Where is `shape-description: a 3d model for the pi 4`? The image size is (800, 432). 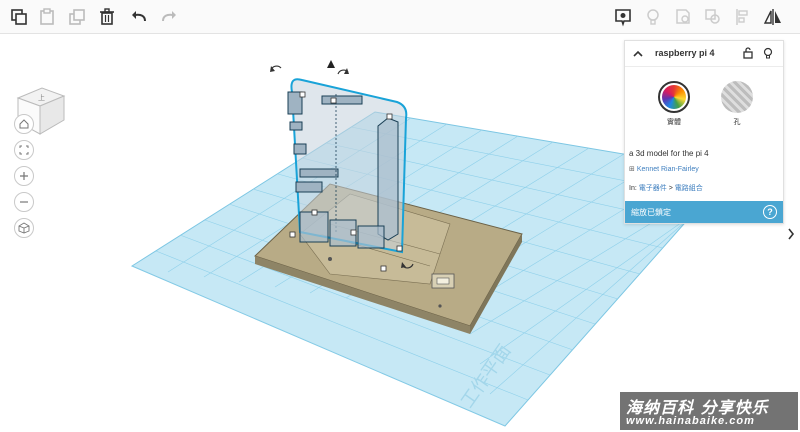
shape-description: a 3d model for the pi 4 is located at coordinates (669, 153).